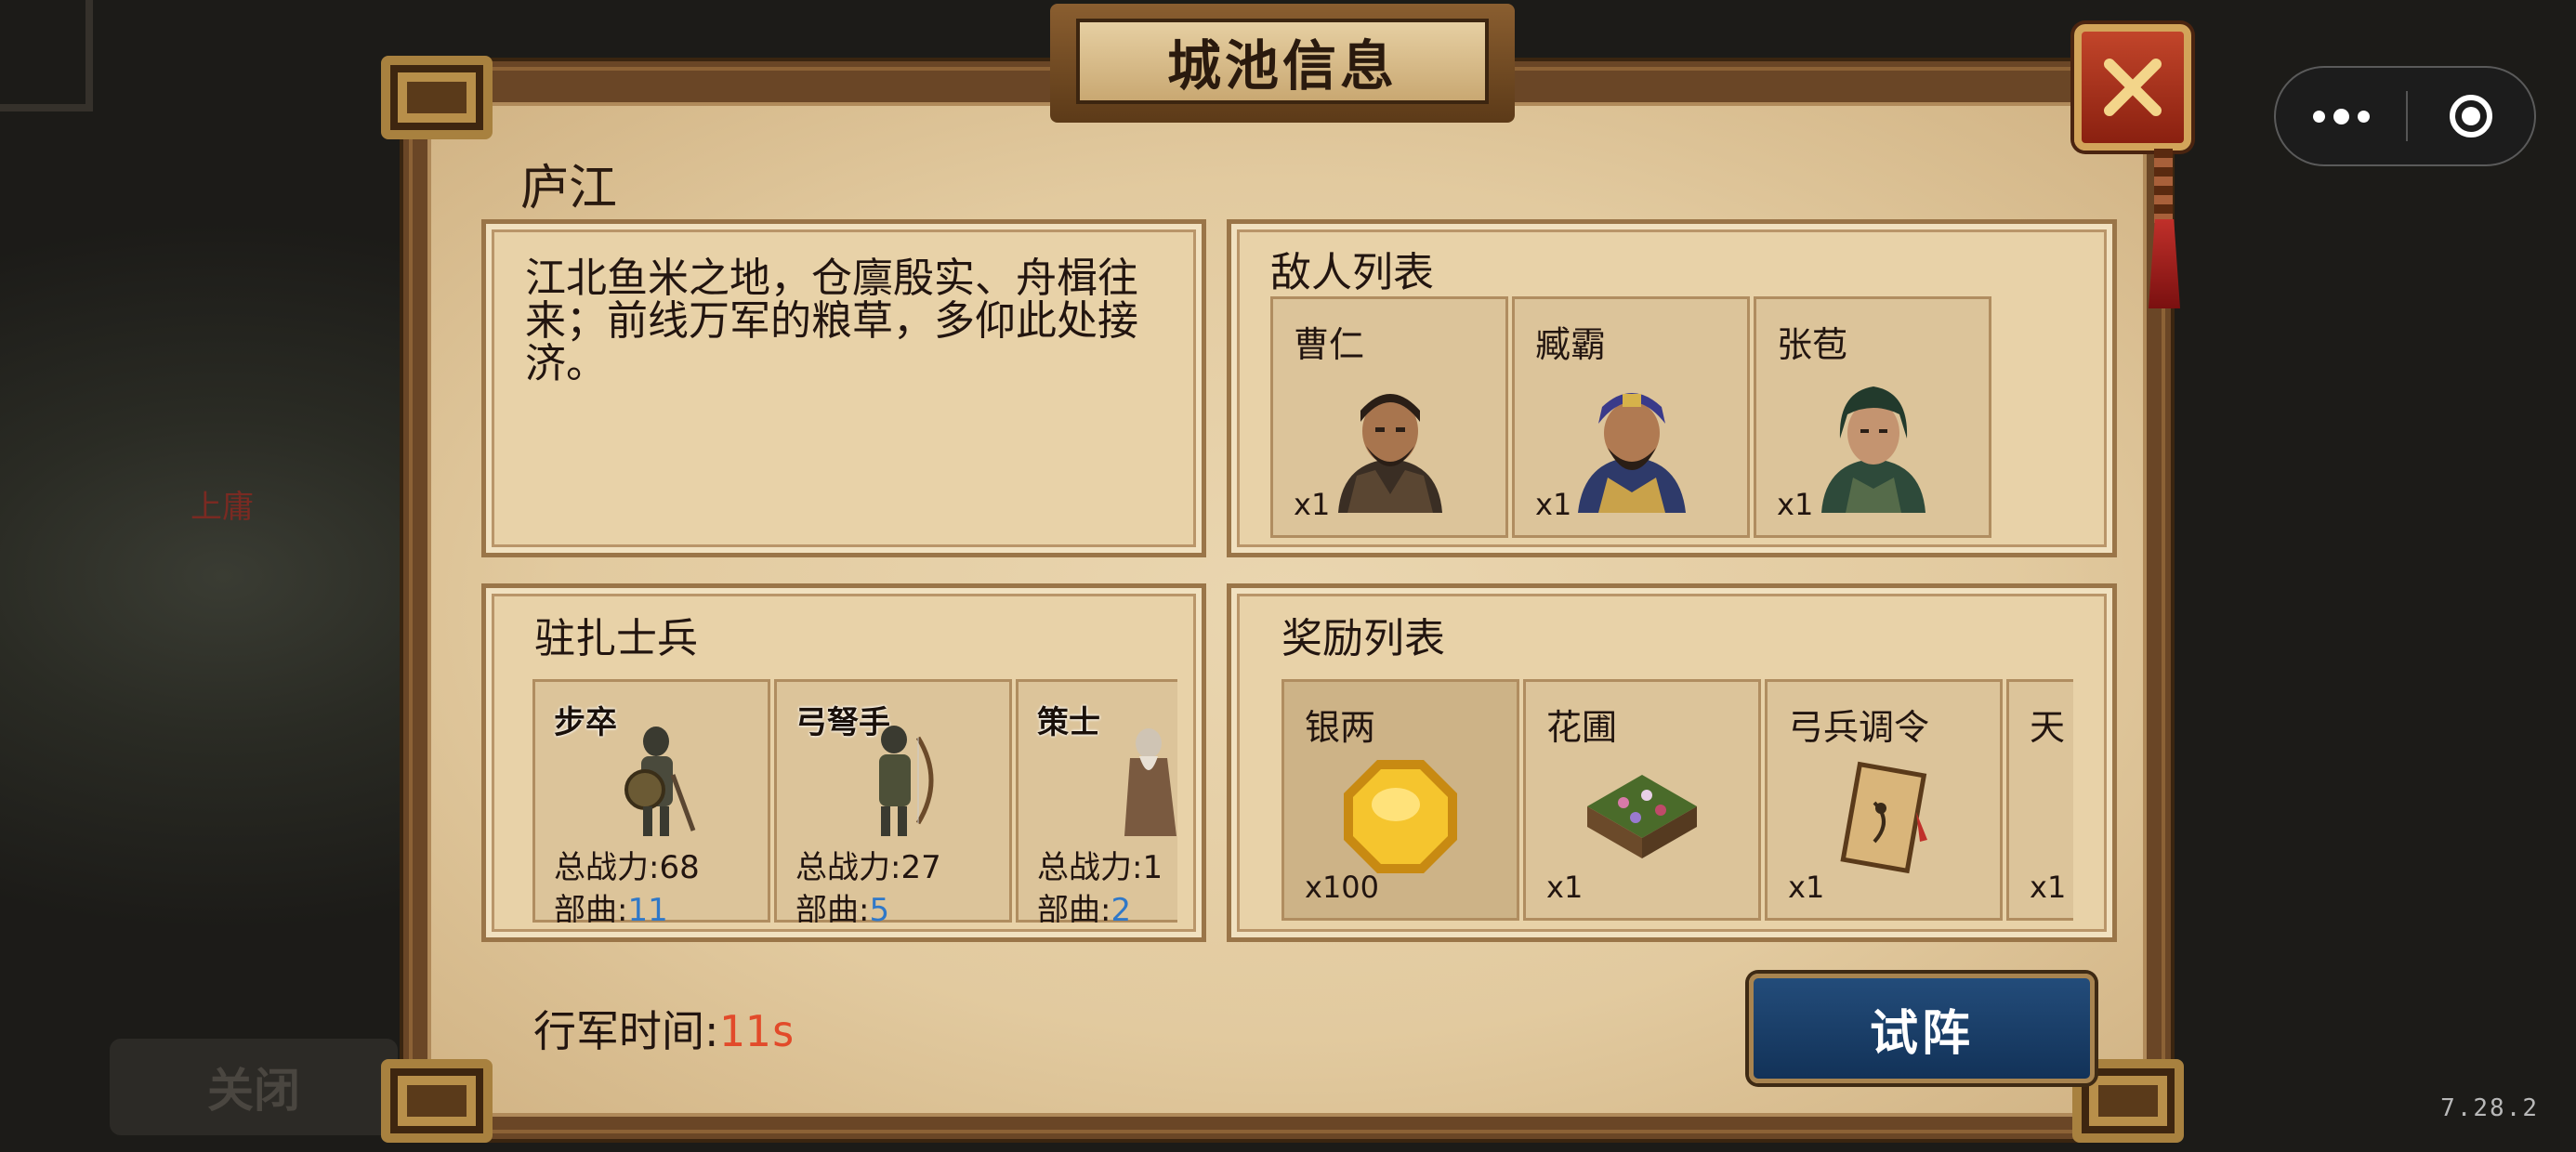  Describe the element at coordinates (831, 321) in the screenshot. I see `city-description: 江北鱼米之地，仓廪殷实、舟楫往来；前线万军的粮草，多仰此处接济。` at that location.